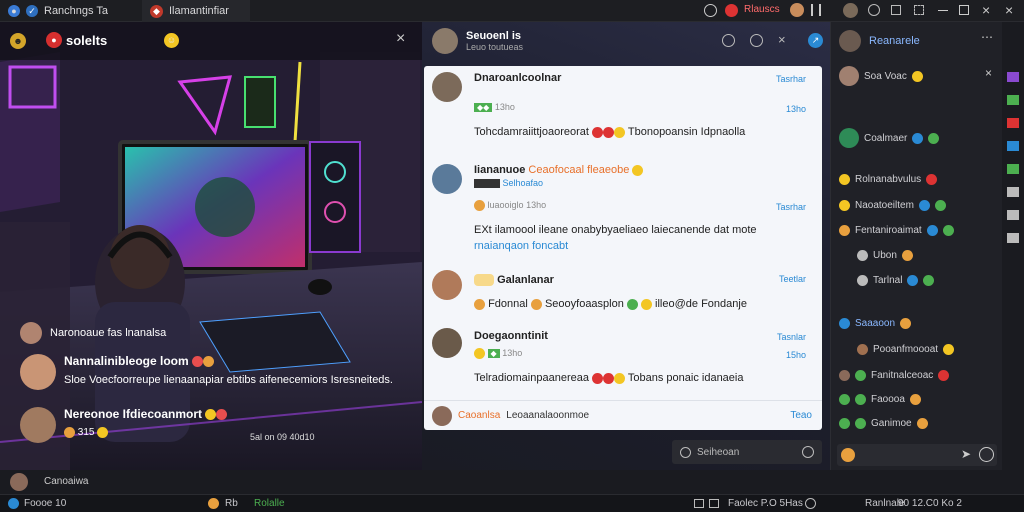 The image size is (1024, 512). Describe the element at coordinates (888, 399) in the screenshot. I see `sidebar-item-label: Faoooa` at that location.